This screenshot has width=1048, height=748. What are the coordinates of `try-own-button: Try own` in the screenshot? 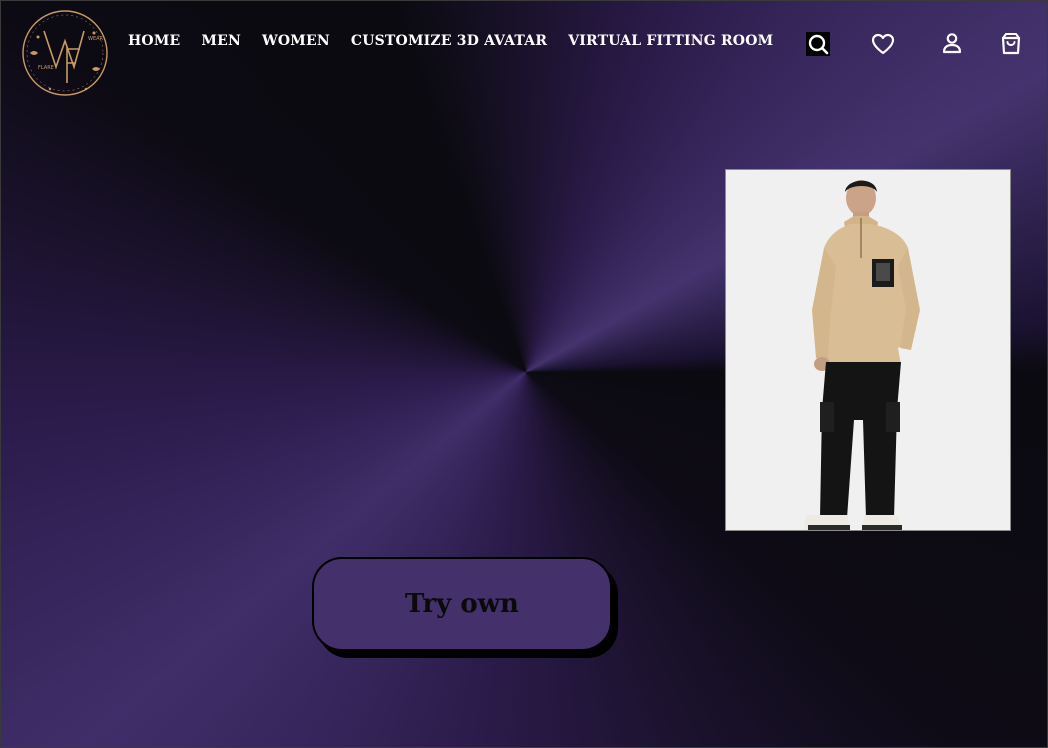 It's located at (462, 604).